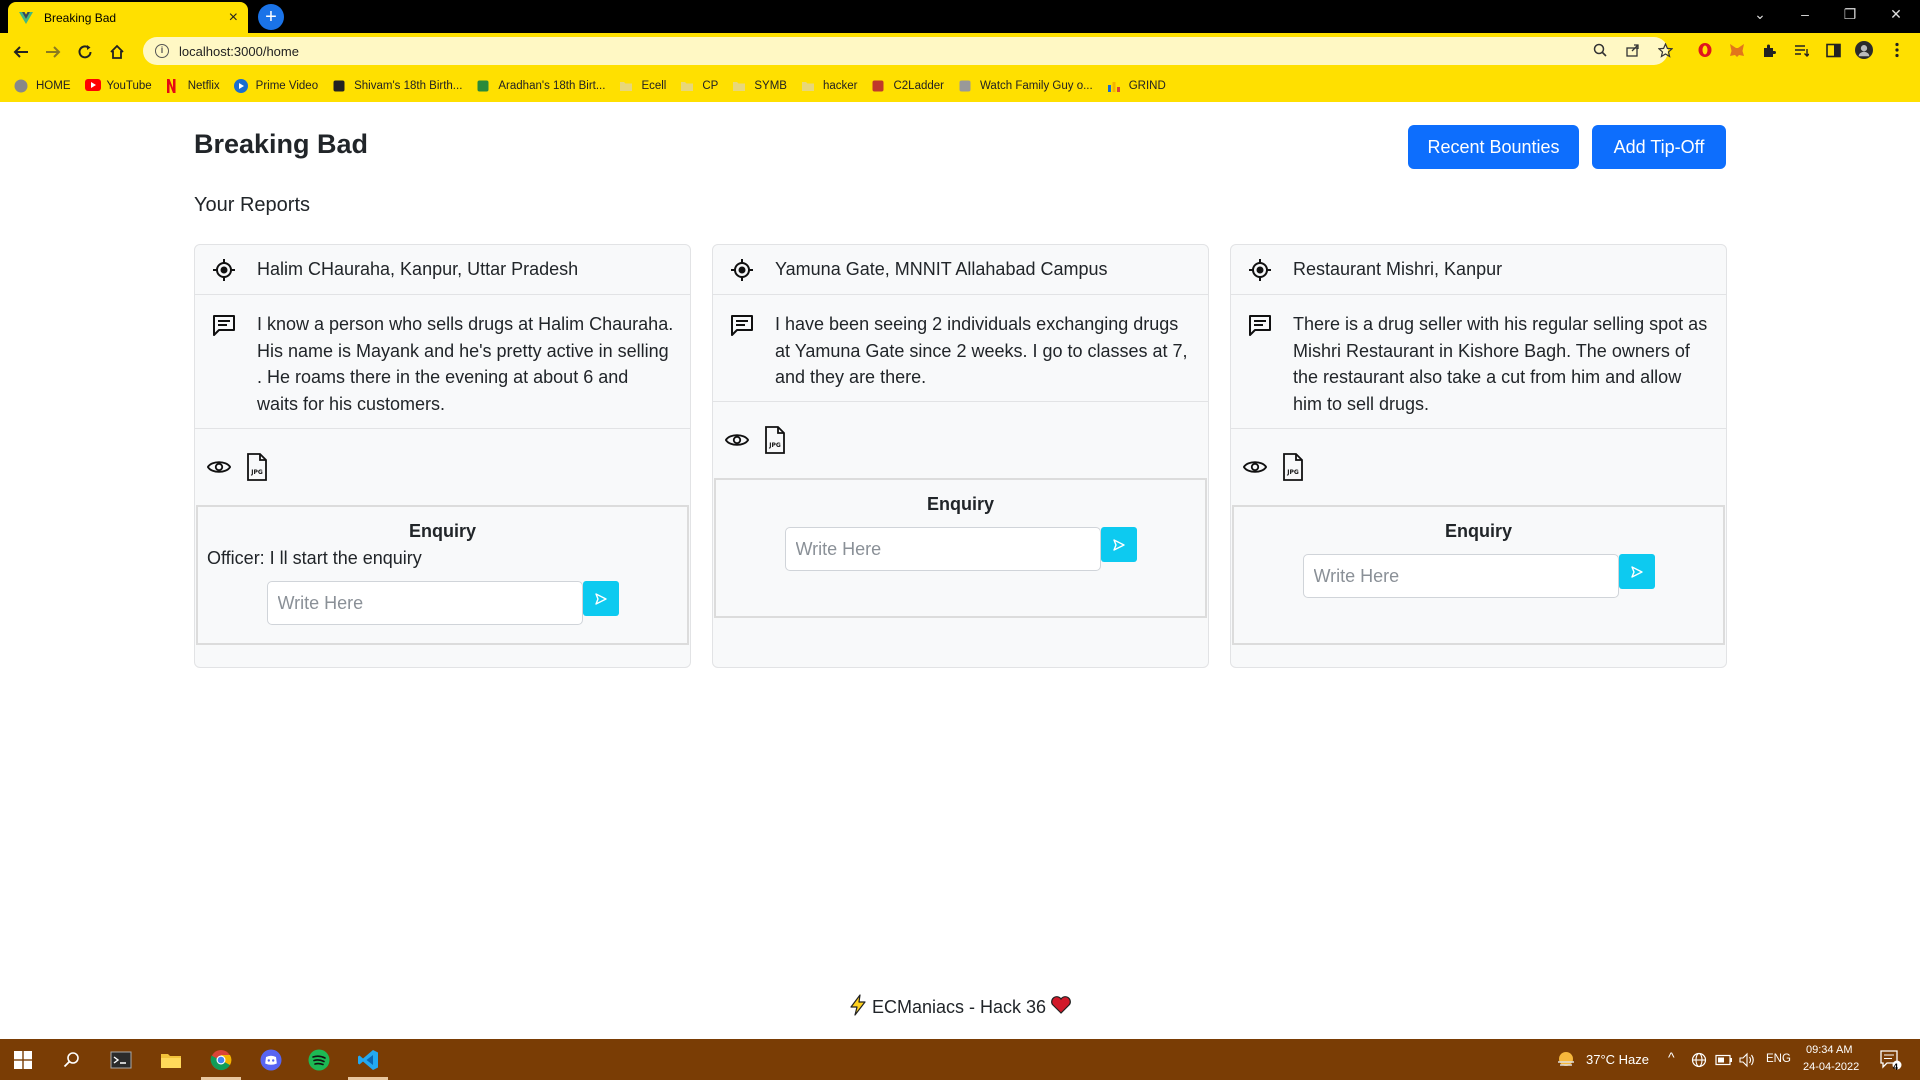  What do you see at coordinates (1705, 50) in the screenshot?
I see `opera-extension-icon` at bounding box center [1705, 50].